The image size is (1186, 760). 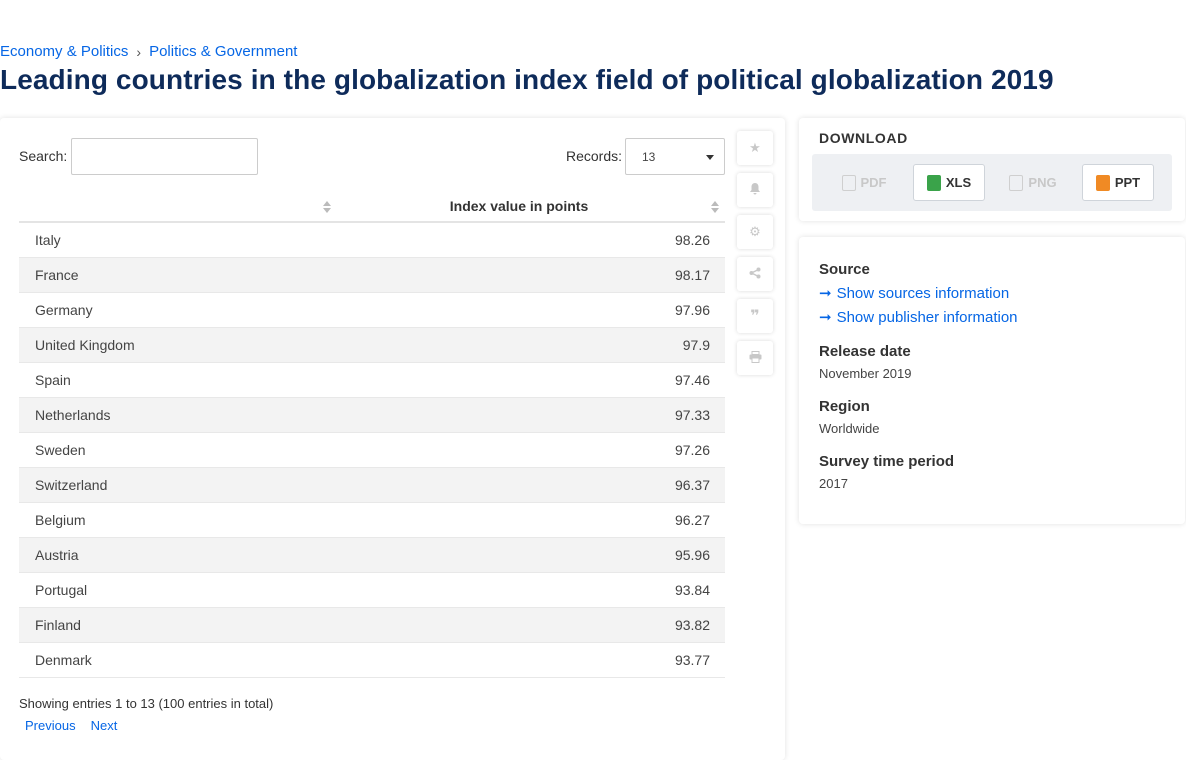 What do you see at coordinates (58, 625) in the screenshot?
I see `cell-country: Finland` at bounding box center [58, 625].